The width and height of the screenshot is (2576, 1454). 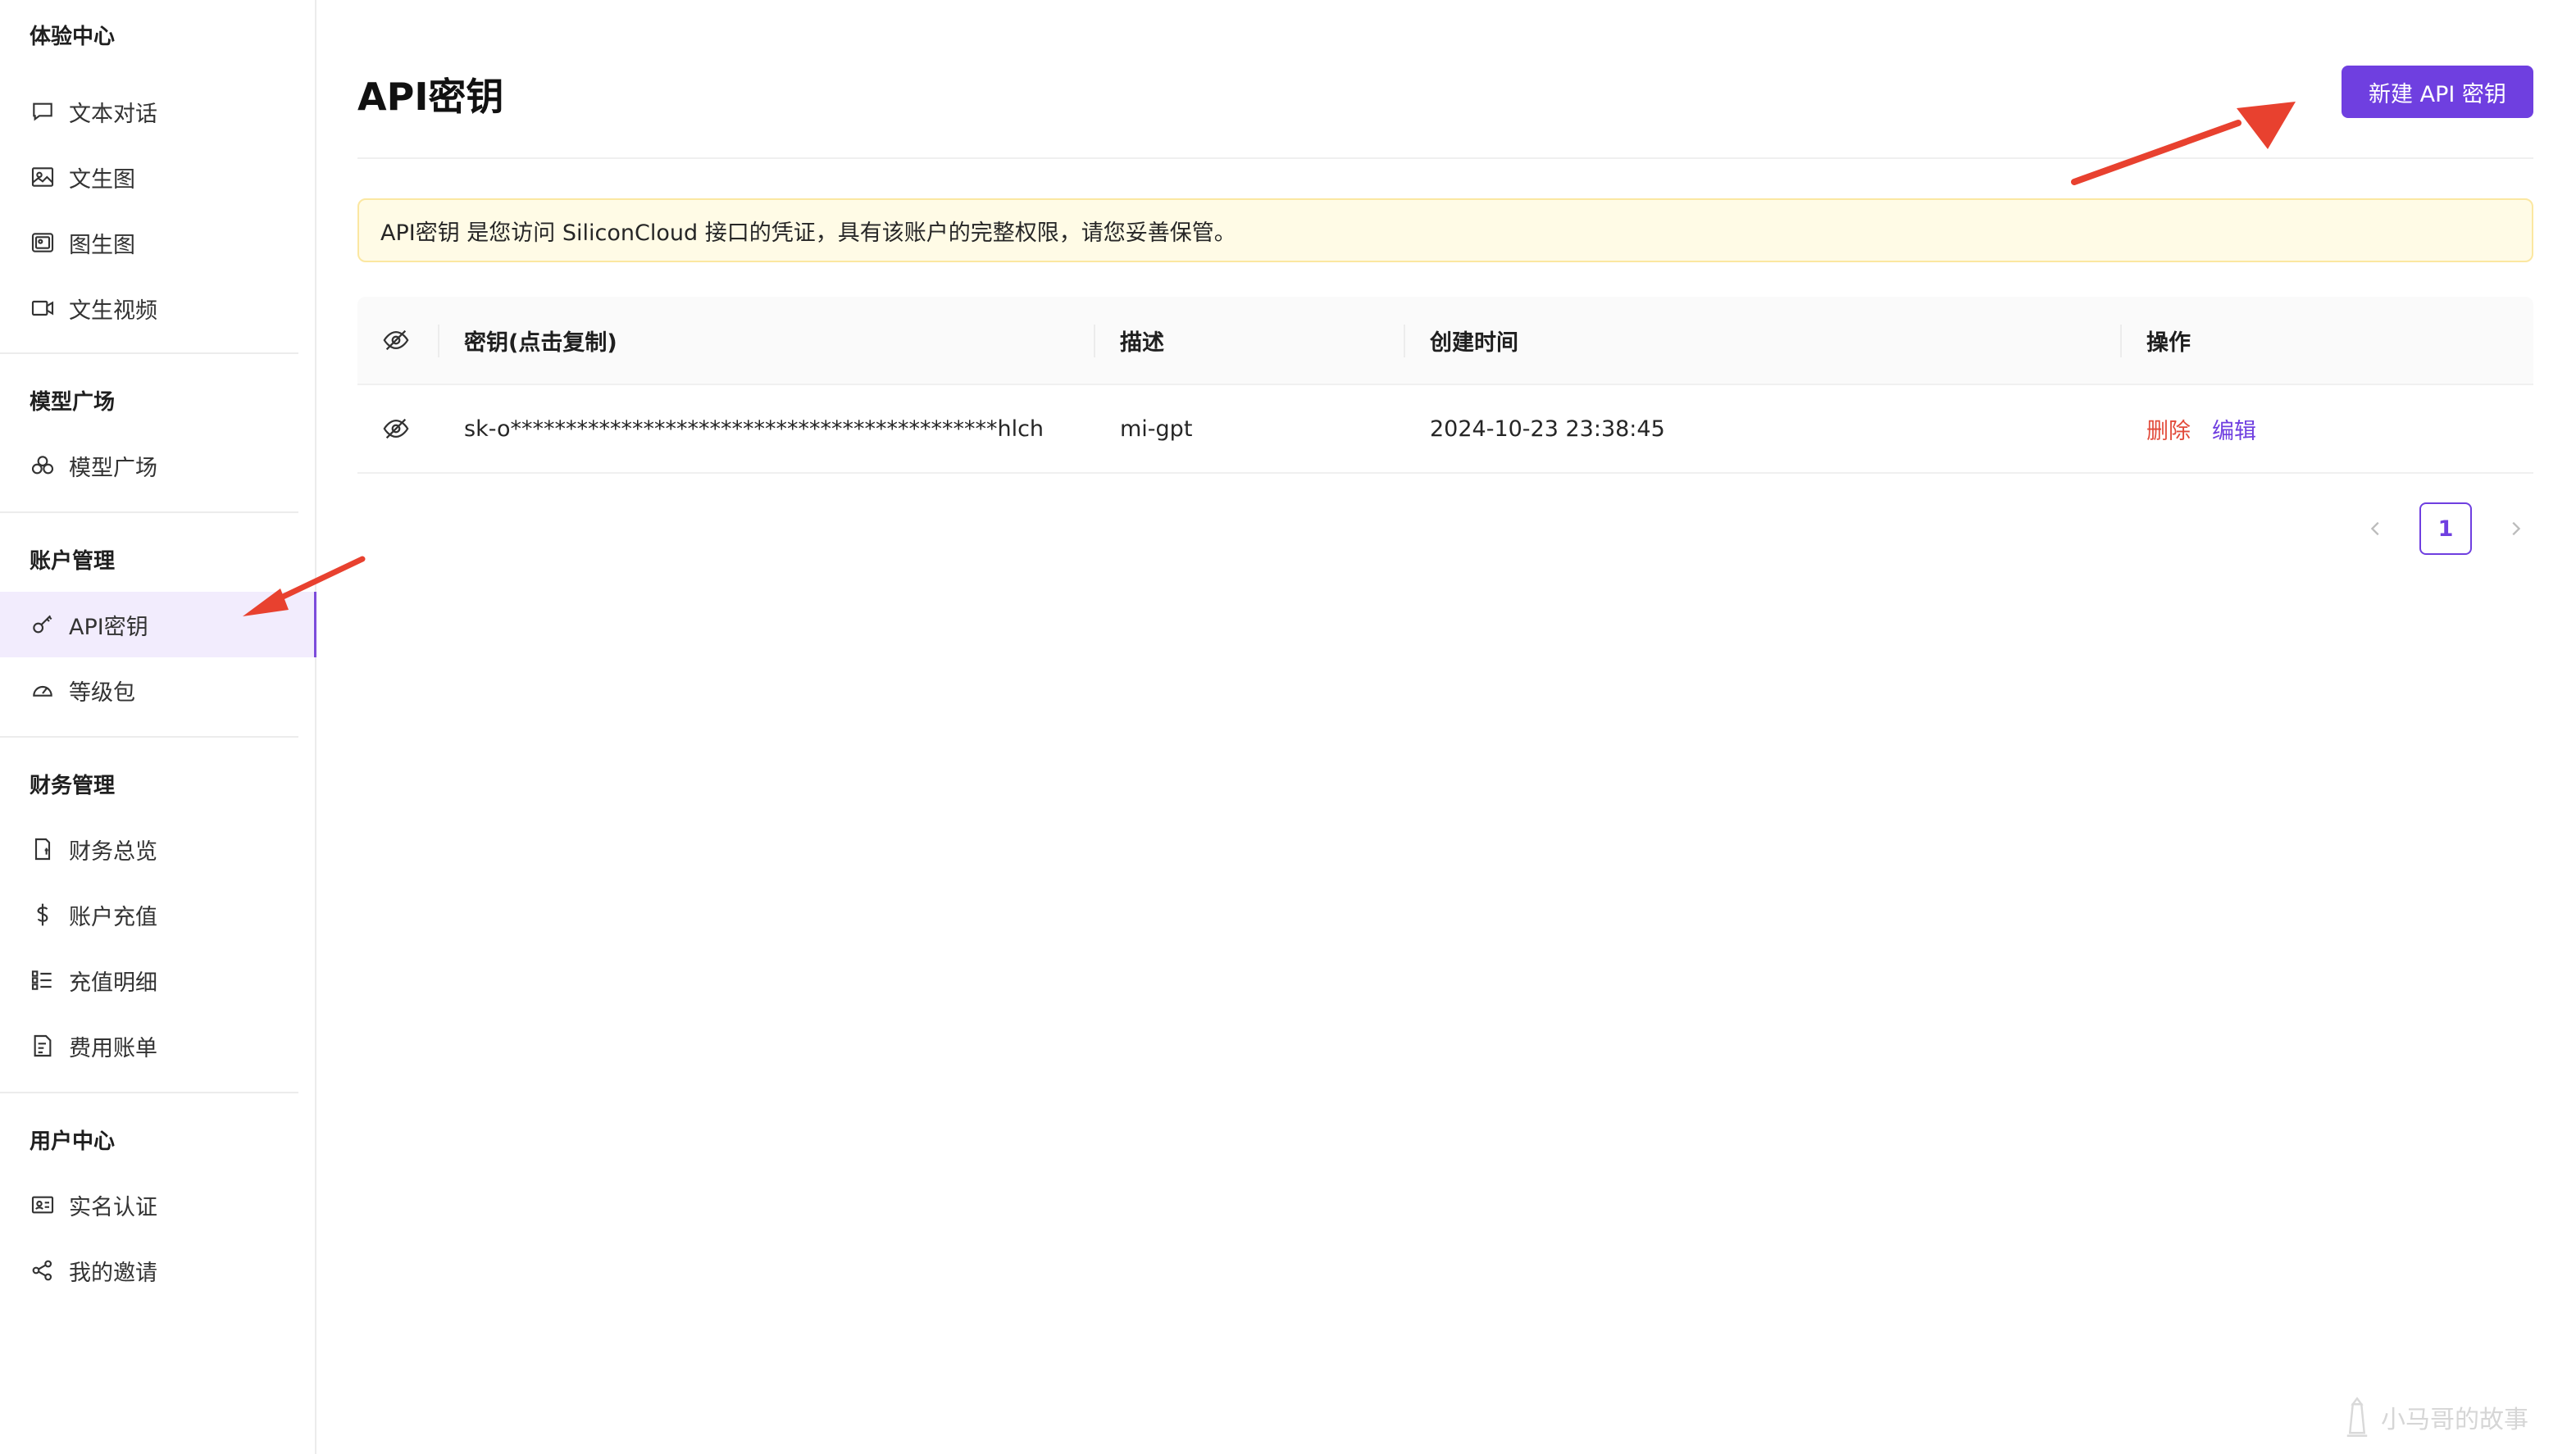 I want to click on page-title: API密钥, so click(x=430, y=97).